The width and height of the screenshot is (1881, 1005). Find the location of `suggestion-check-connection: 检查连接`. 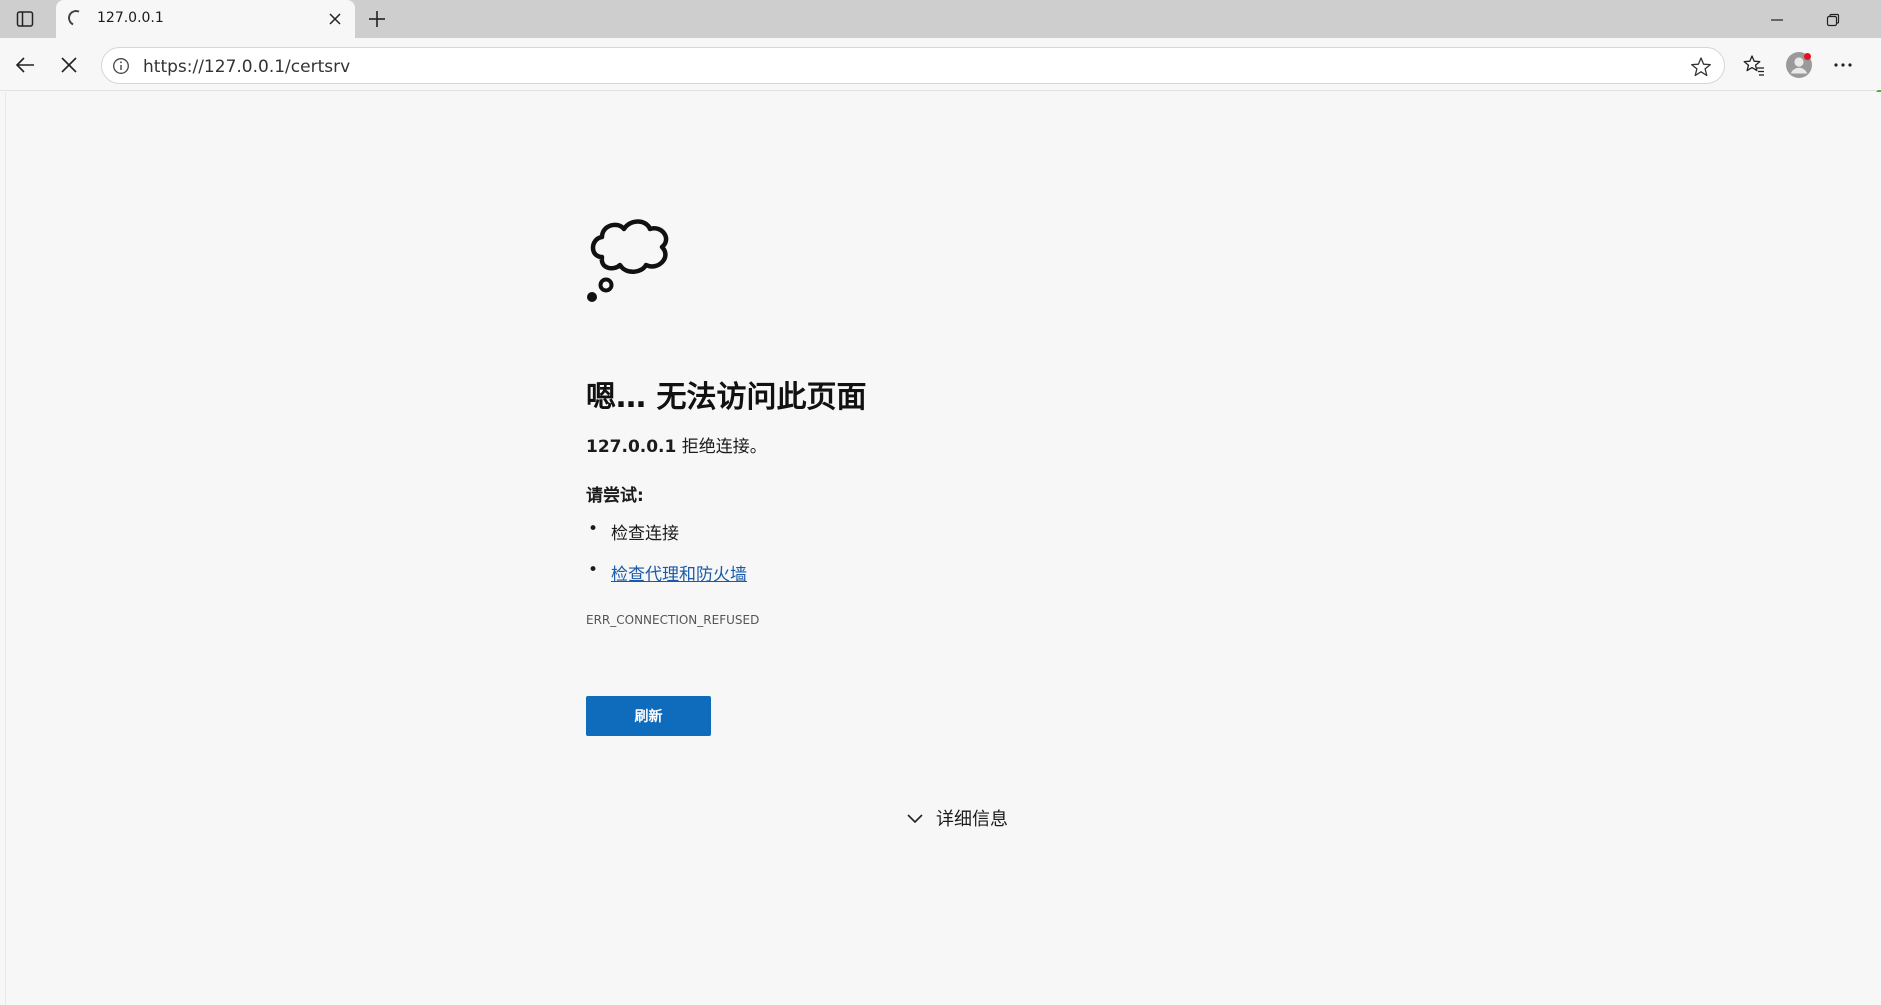

suggestion-check-connection: 检查连接 is located at coordinates (645, 534).